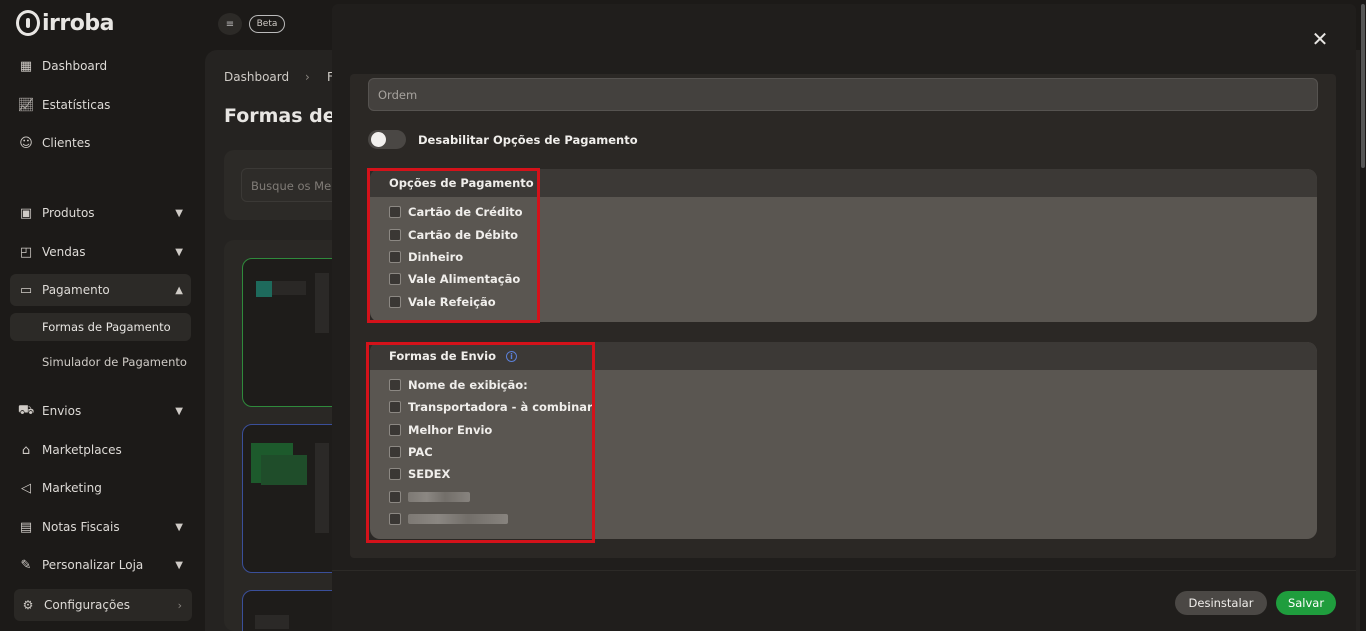  I want to click on page-title: Formas de p, so click(278, 116).